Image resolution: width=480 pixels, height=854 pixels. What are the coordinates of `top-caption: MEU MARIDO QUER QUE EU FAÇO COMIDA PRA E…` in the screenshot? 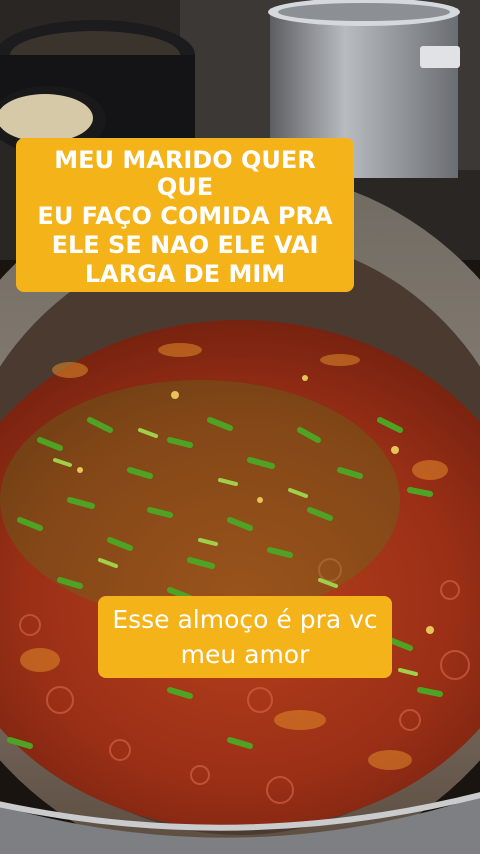 It's located at (185, 215).